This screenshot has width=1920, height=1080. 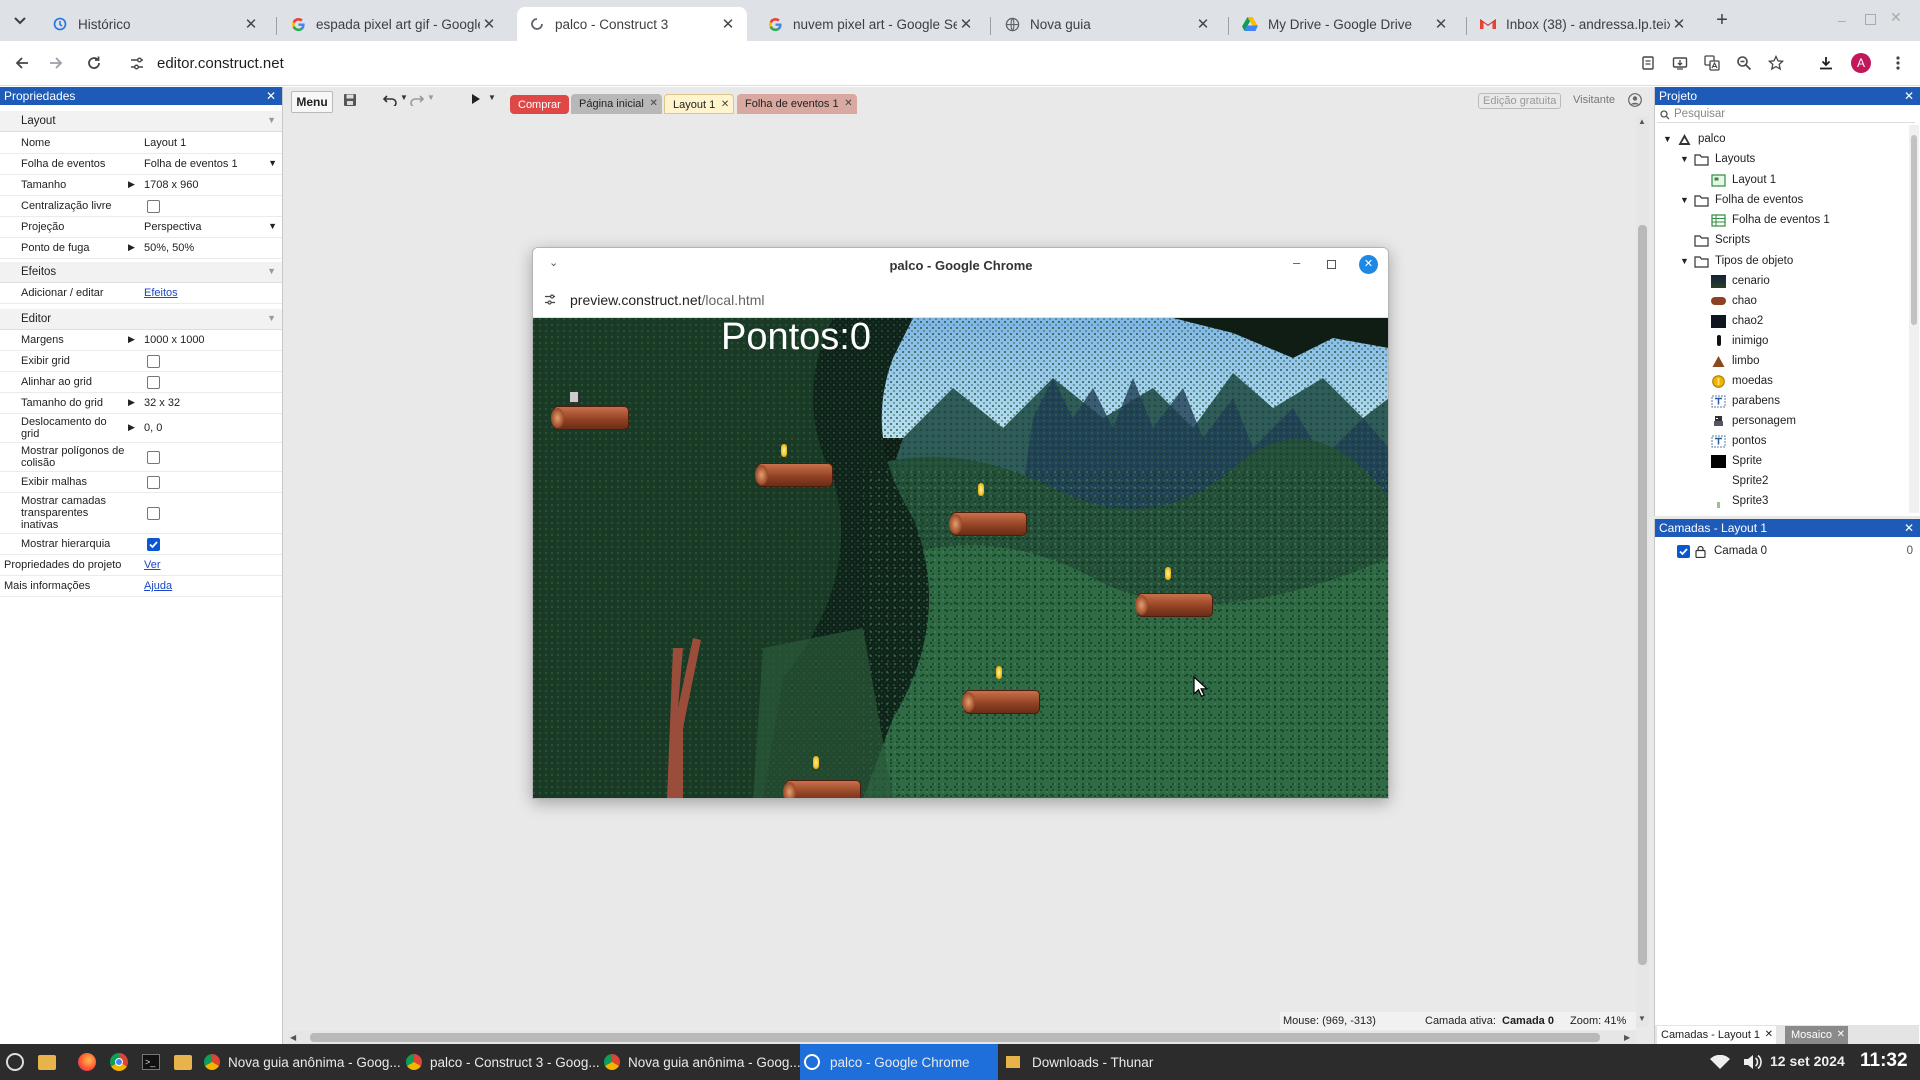 What do you see at coordinates (1722, 240) in the screenshot?
I see `tree-folder-scripts: Scripts` at bounding box center [1722, 240].